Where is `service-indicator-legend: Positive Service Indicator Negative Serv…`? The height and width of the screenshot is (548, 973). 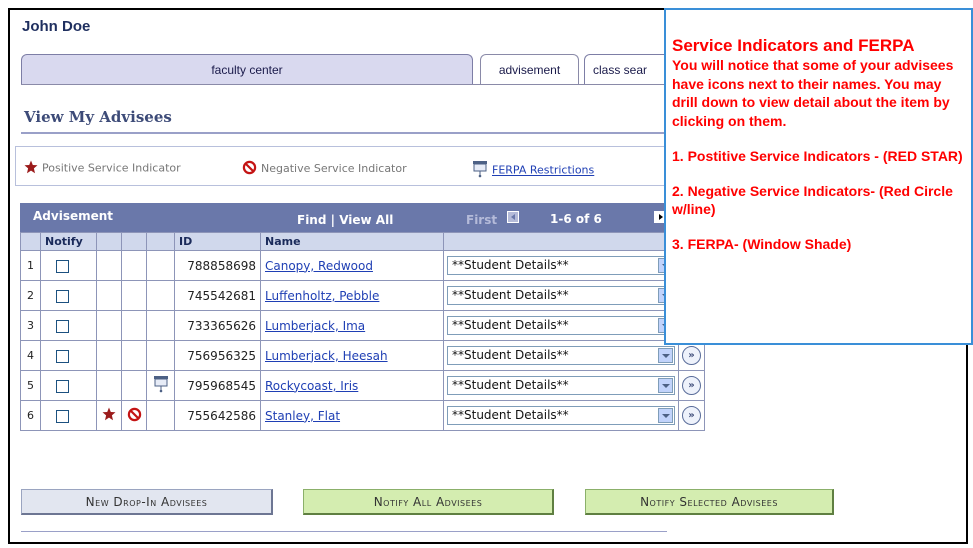
service-indicator-legend: Positive Service Indicator Negative Serv… is located at coordinates (345, 166).